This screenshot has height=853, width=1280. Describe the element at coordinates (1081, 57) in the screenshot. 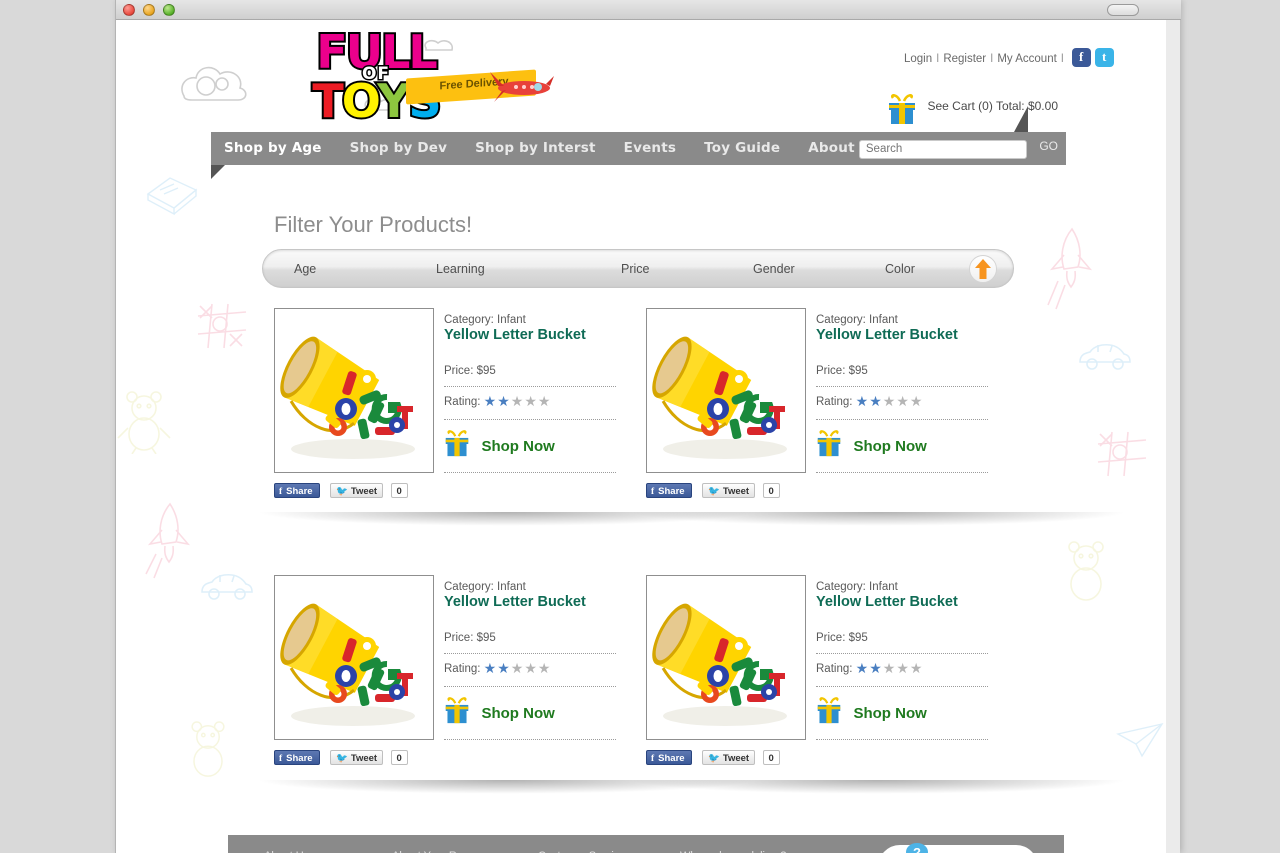

I see `facebook-icon` at that location.